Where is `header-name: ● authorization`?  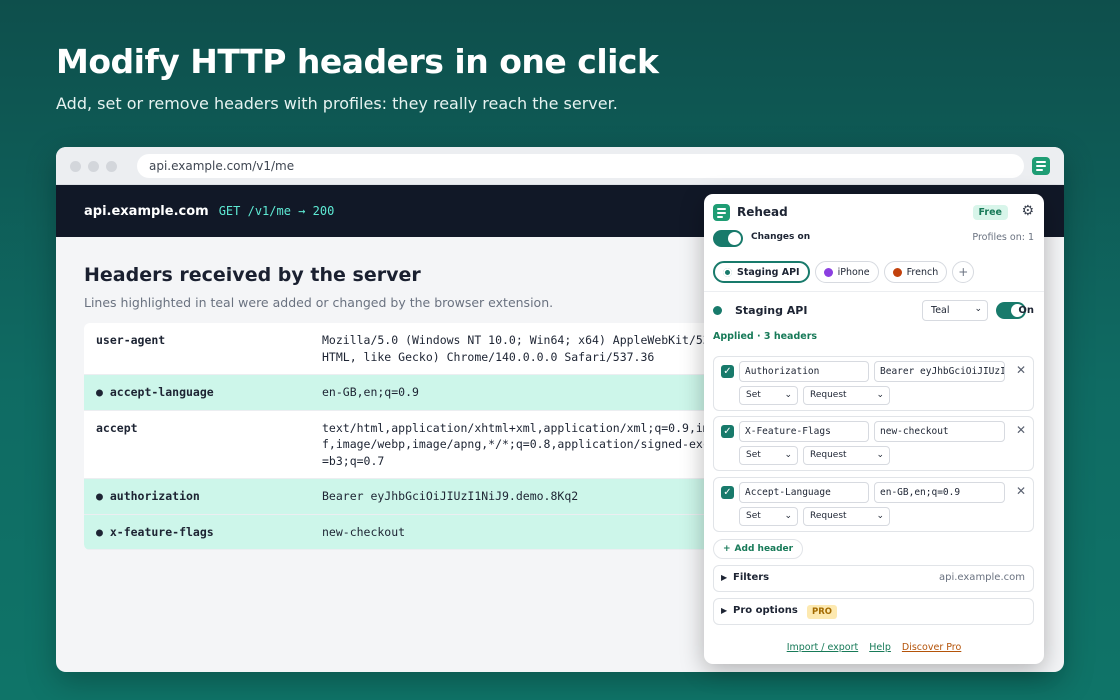
header-name: ● authorization is located at coordinates (148, 496).